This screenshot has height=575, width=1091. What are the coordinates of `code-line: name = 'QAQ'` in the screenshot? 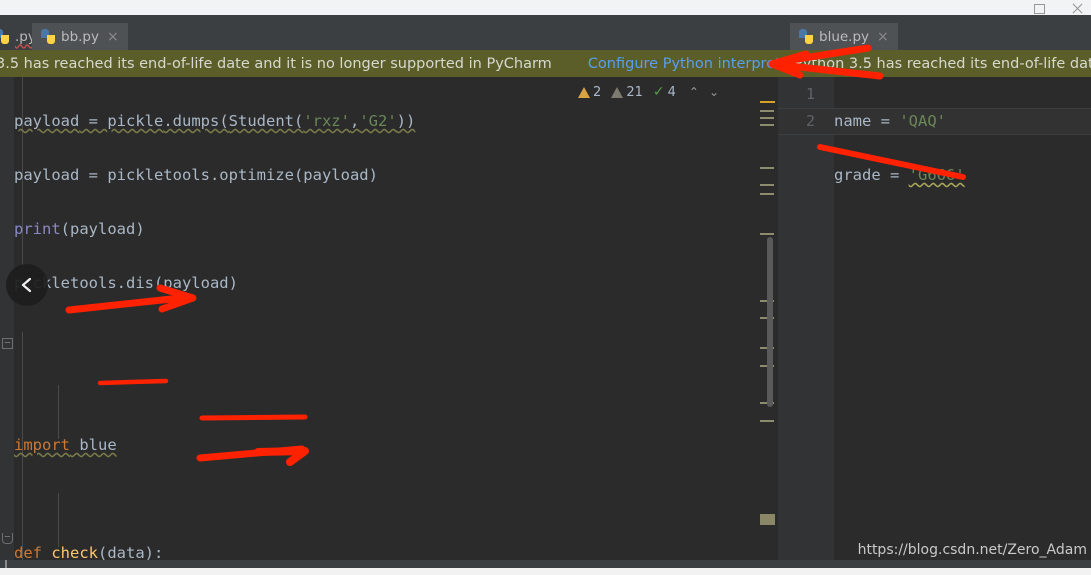 It's located at (890, 121).